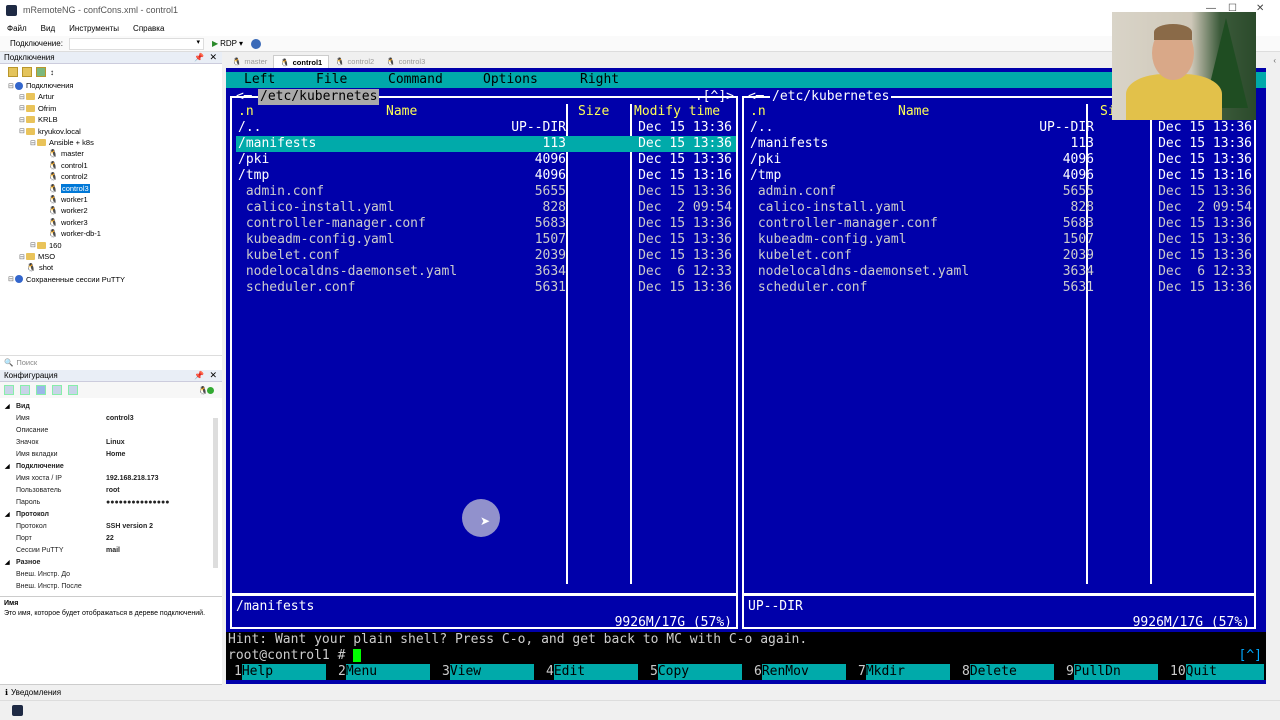 The image size is (1280, 720). I want to click on tree-item: 🐧 control3, so click(65, 188).